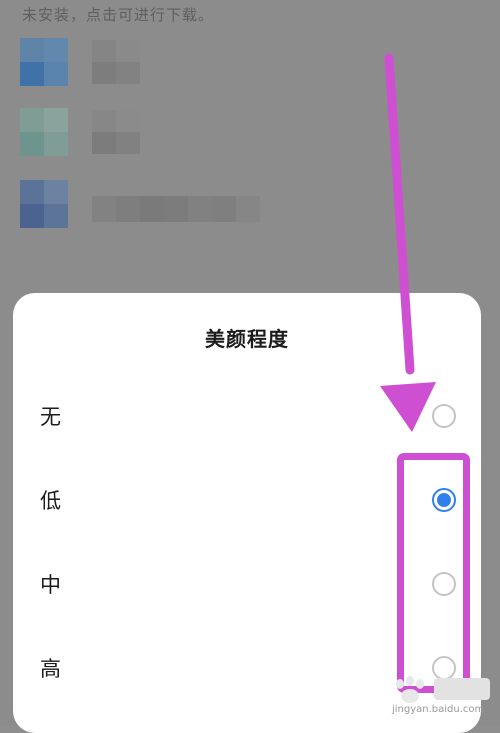 Image resolution: width=500 pixels, height=733 pixels. Describe the element at coordinates (433, 573) in the screenshot. I see `annotation-highlight-box` at that location.